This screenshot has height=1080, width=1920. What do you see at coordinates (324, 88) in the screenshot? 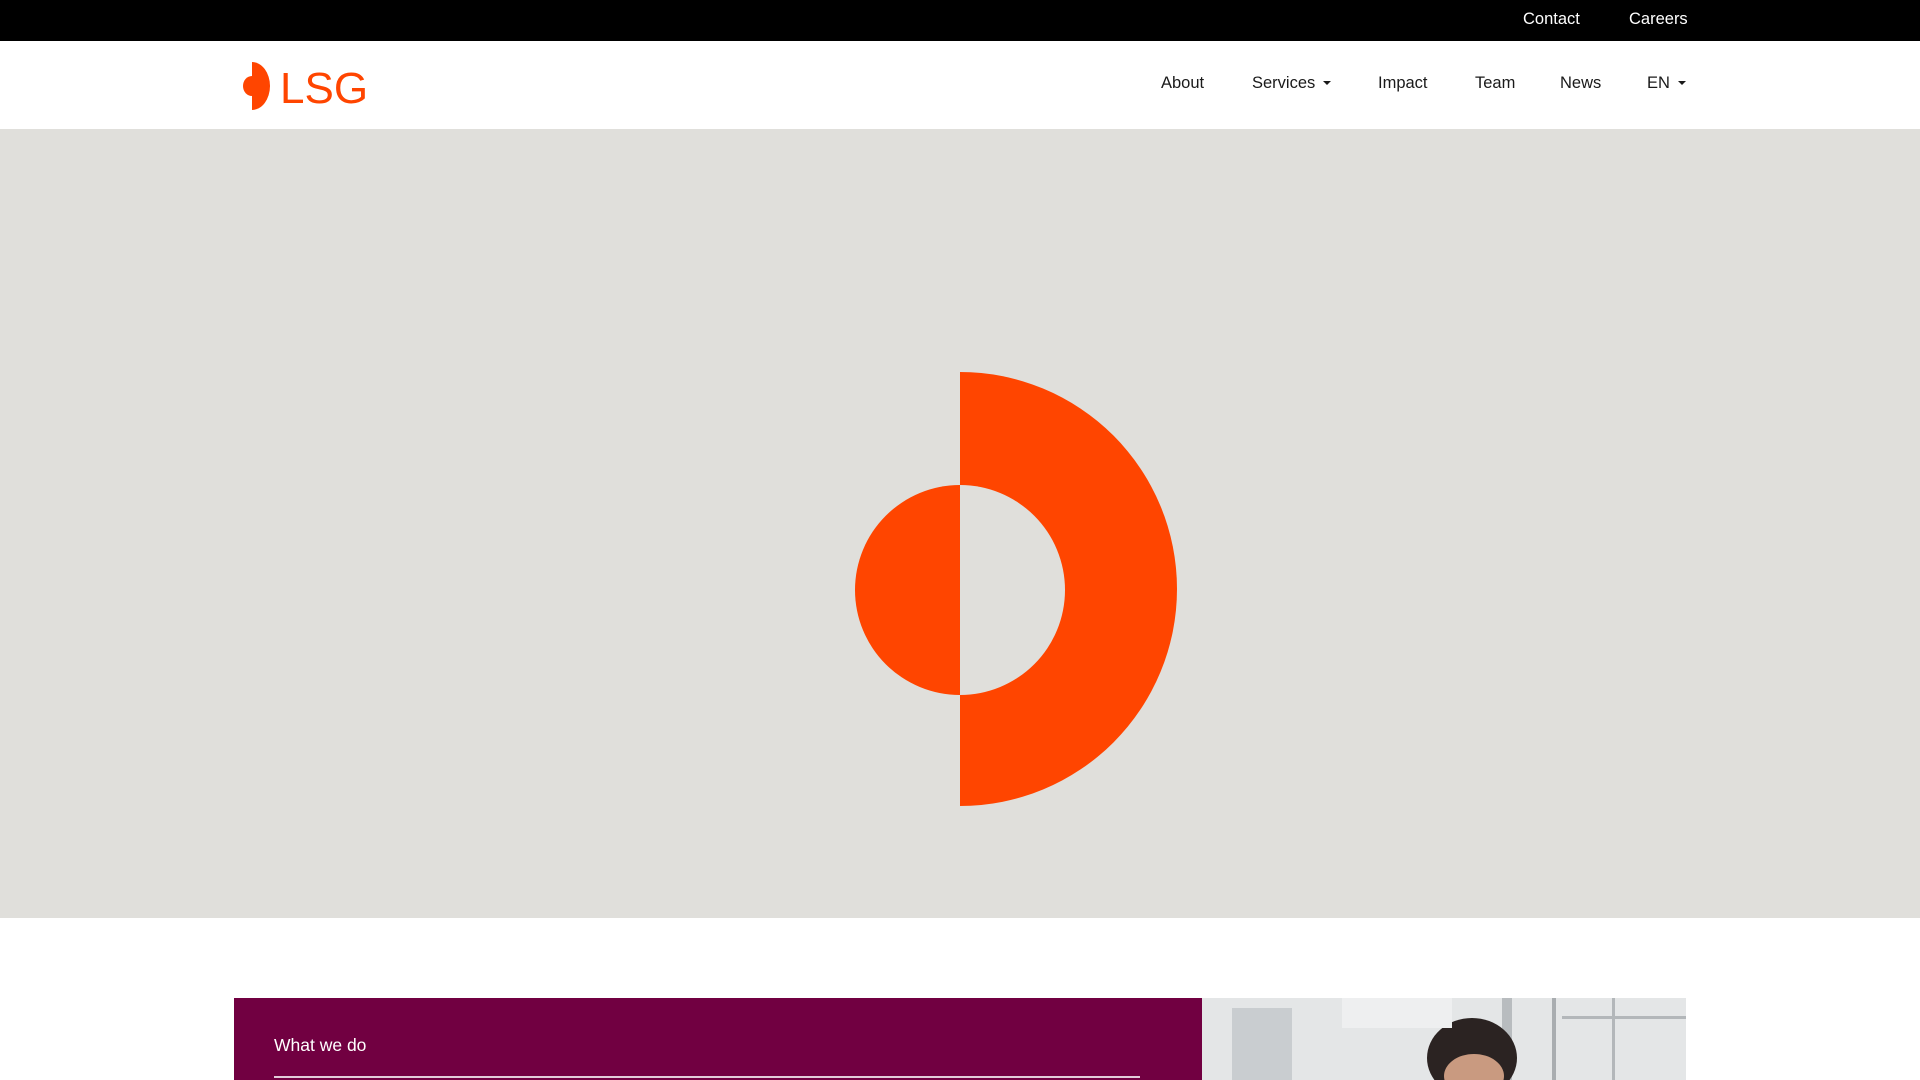
I see `logo-text: LSG` at bounding box center [324, 88].